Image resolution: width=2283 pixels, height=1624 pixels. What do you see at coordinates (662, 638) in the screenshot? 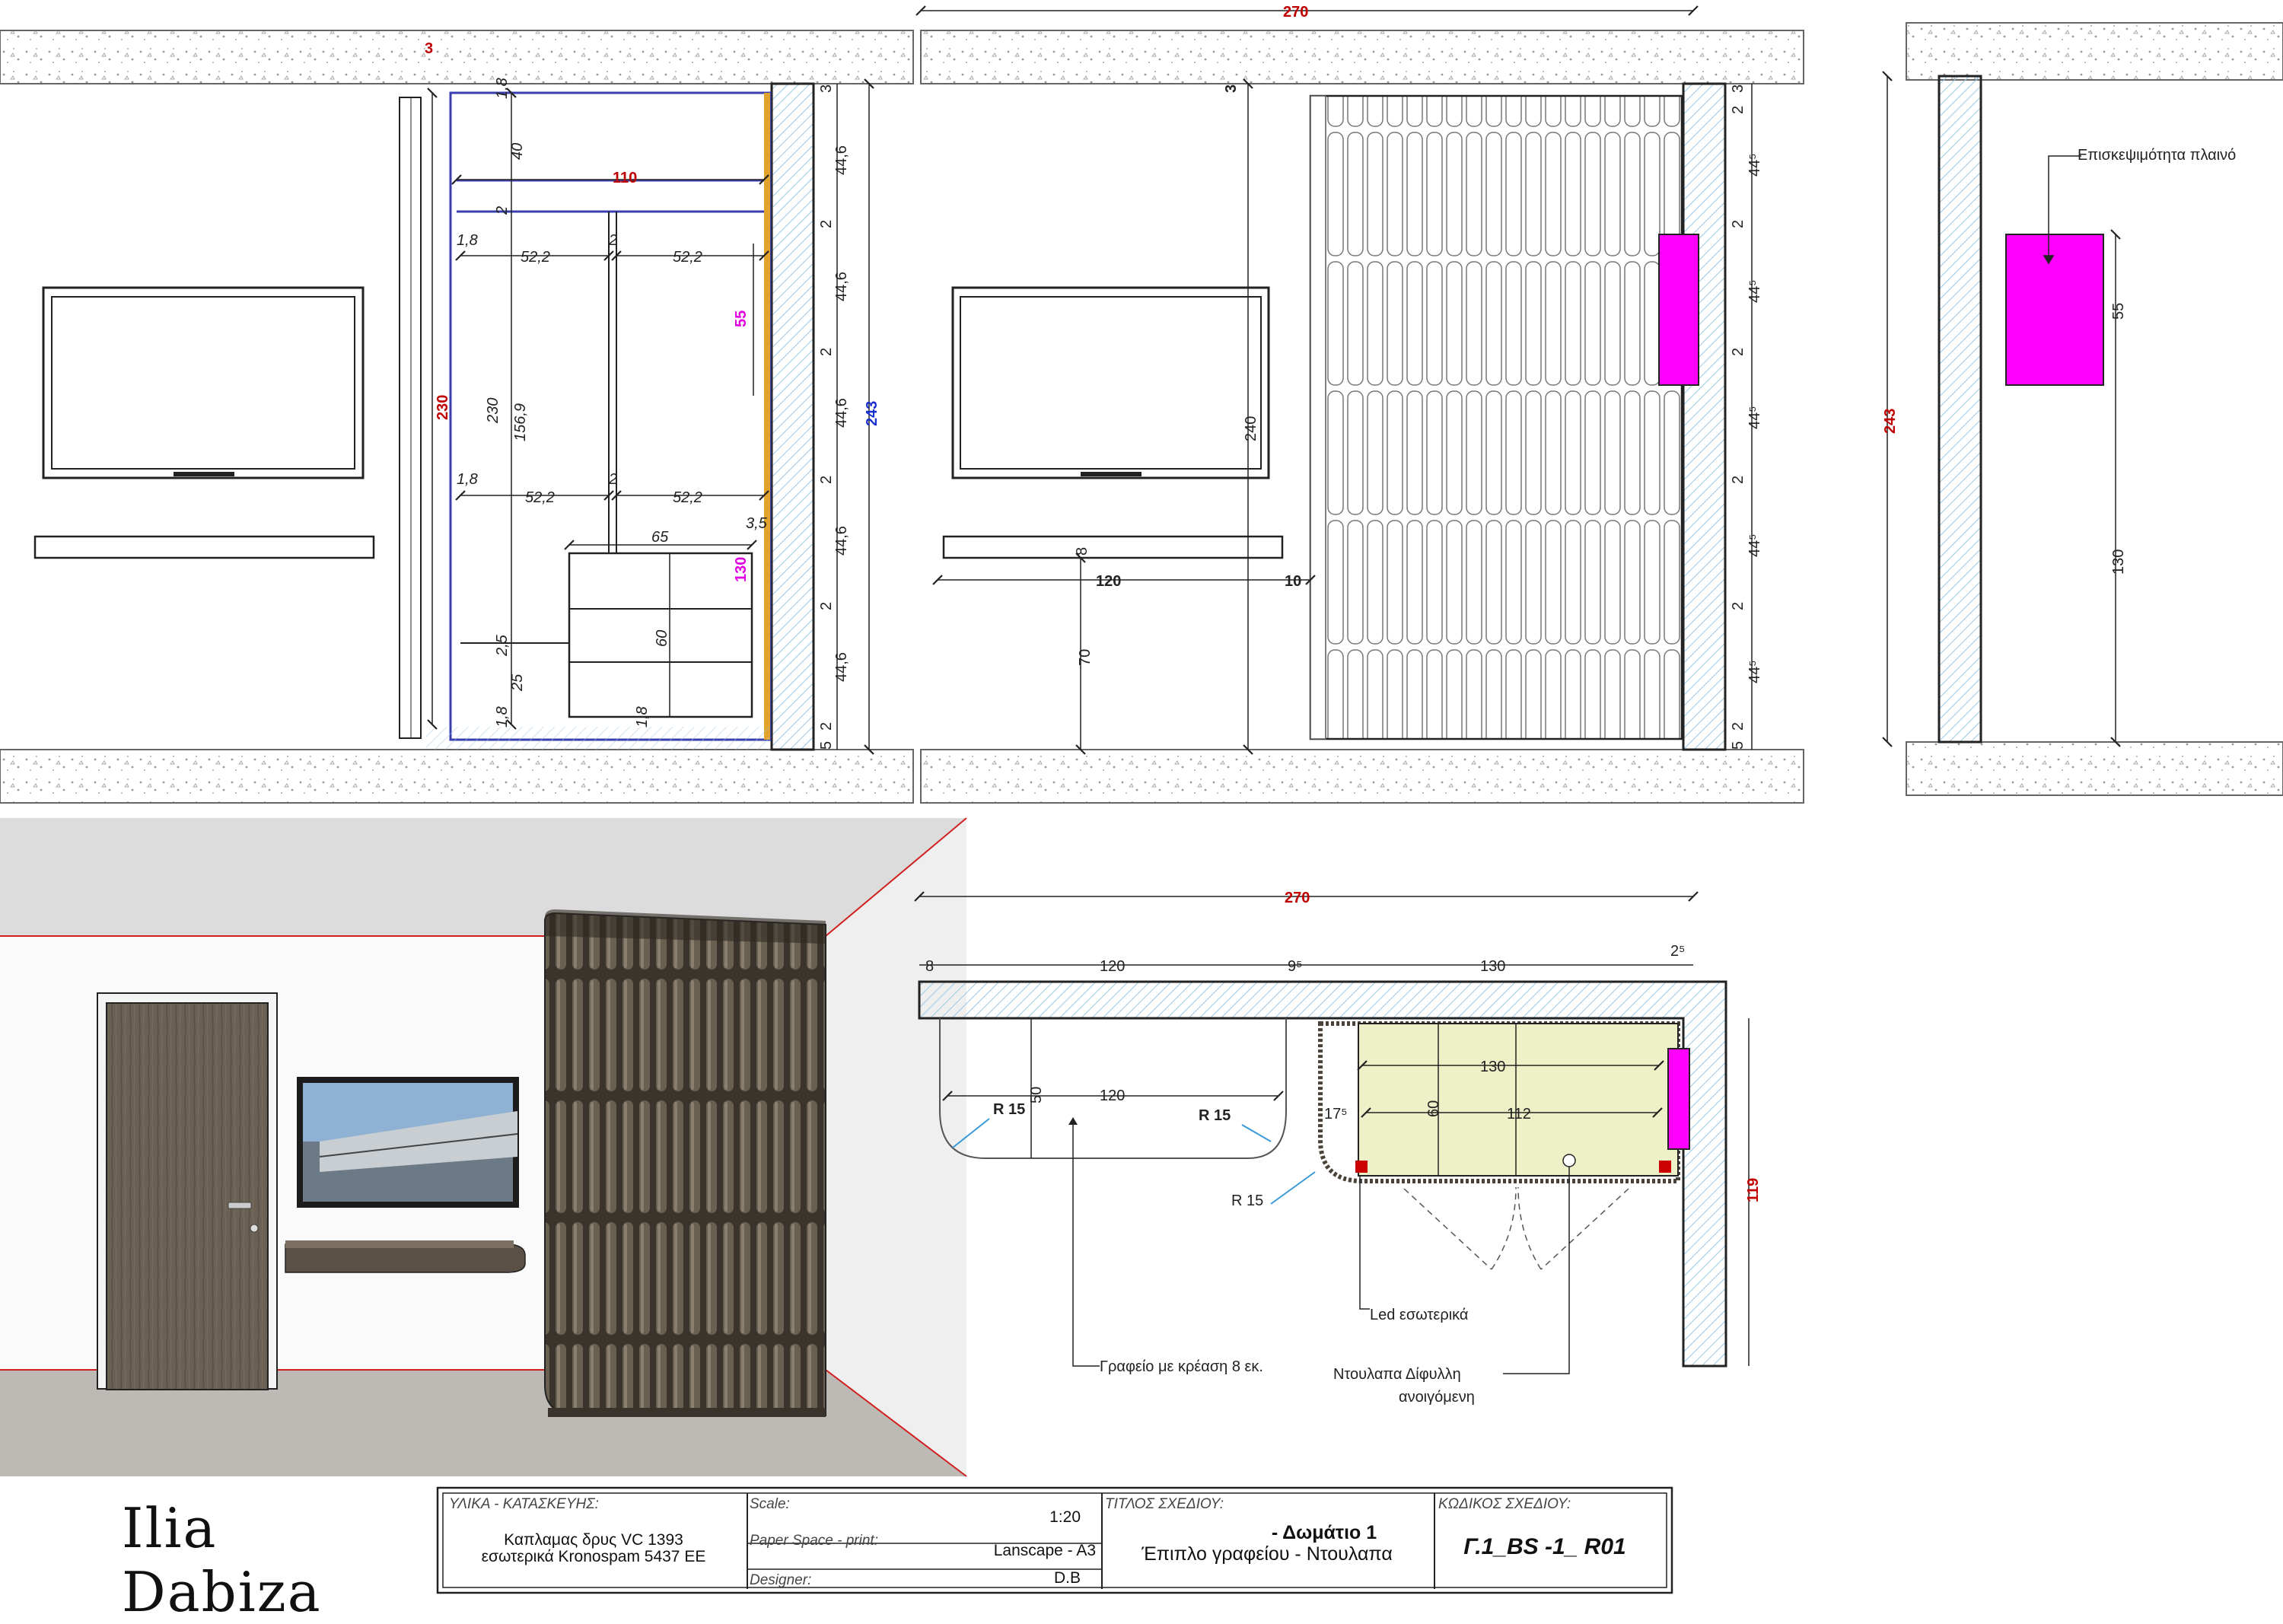
I see `dim-a-15: 60` at bounding box center [662, 638].